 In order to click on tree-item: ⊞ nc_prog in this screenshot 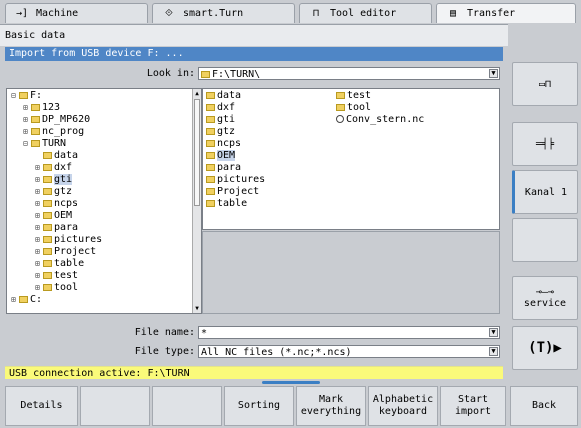, I will do `click(53, 132)`.